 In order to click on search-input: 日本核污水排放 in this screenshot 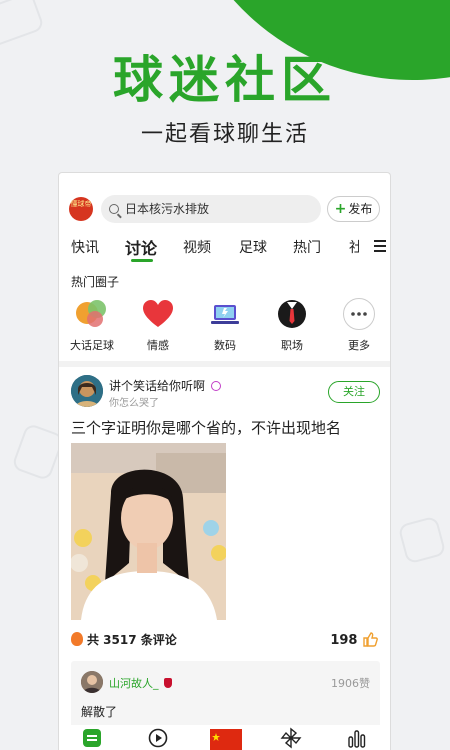, I will do `click(211, 209)`.